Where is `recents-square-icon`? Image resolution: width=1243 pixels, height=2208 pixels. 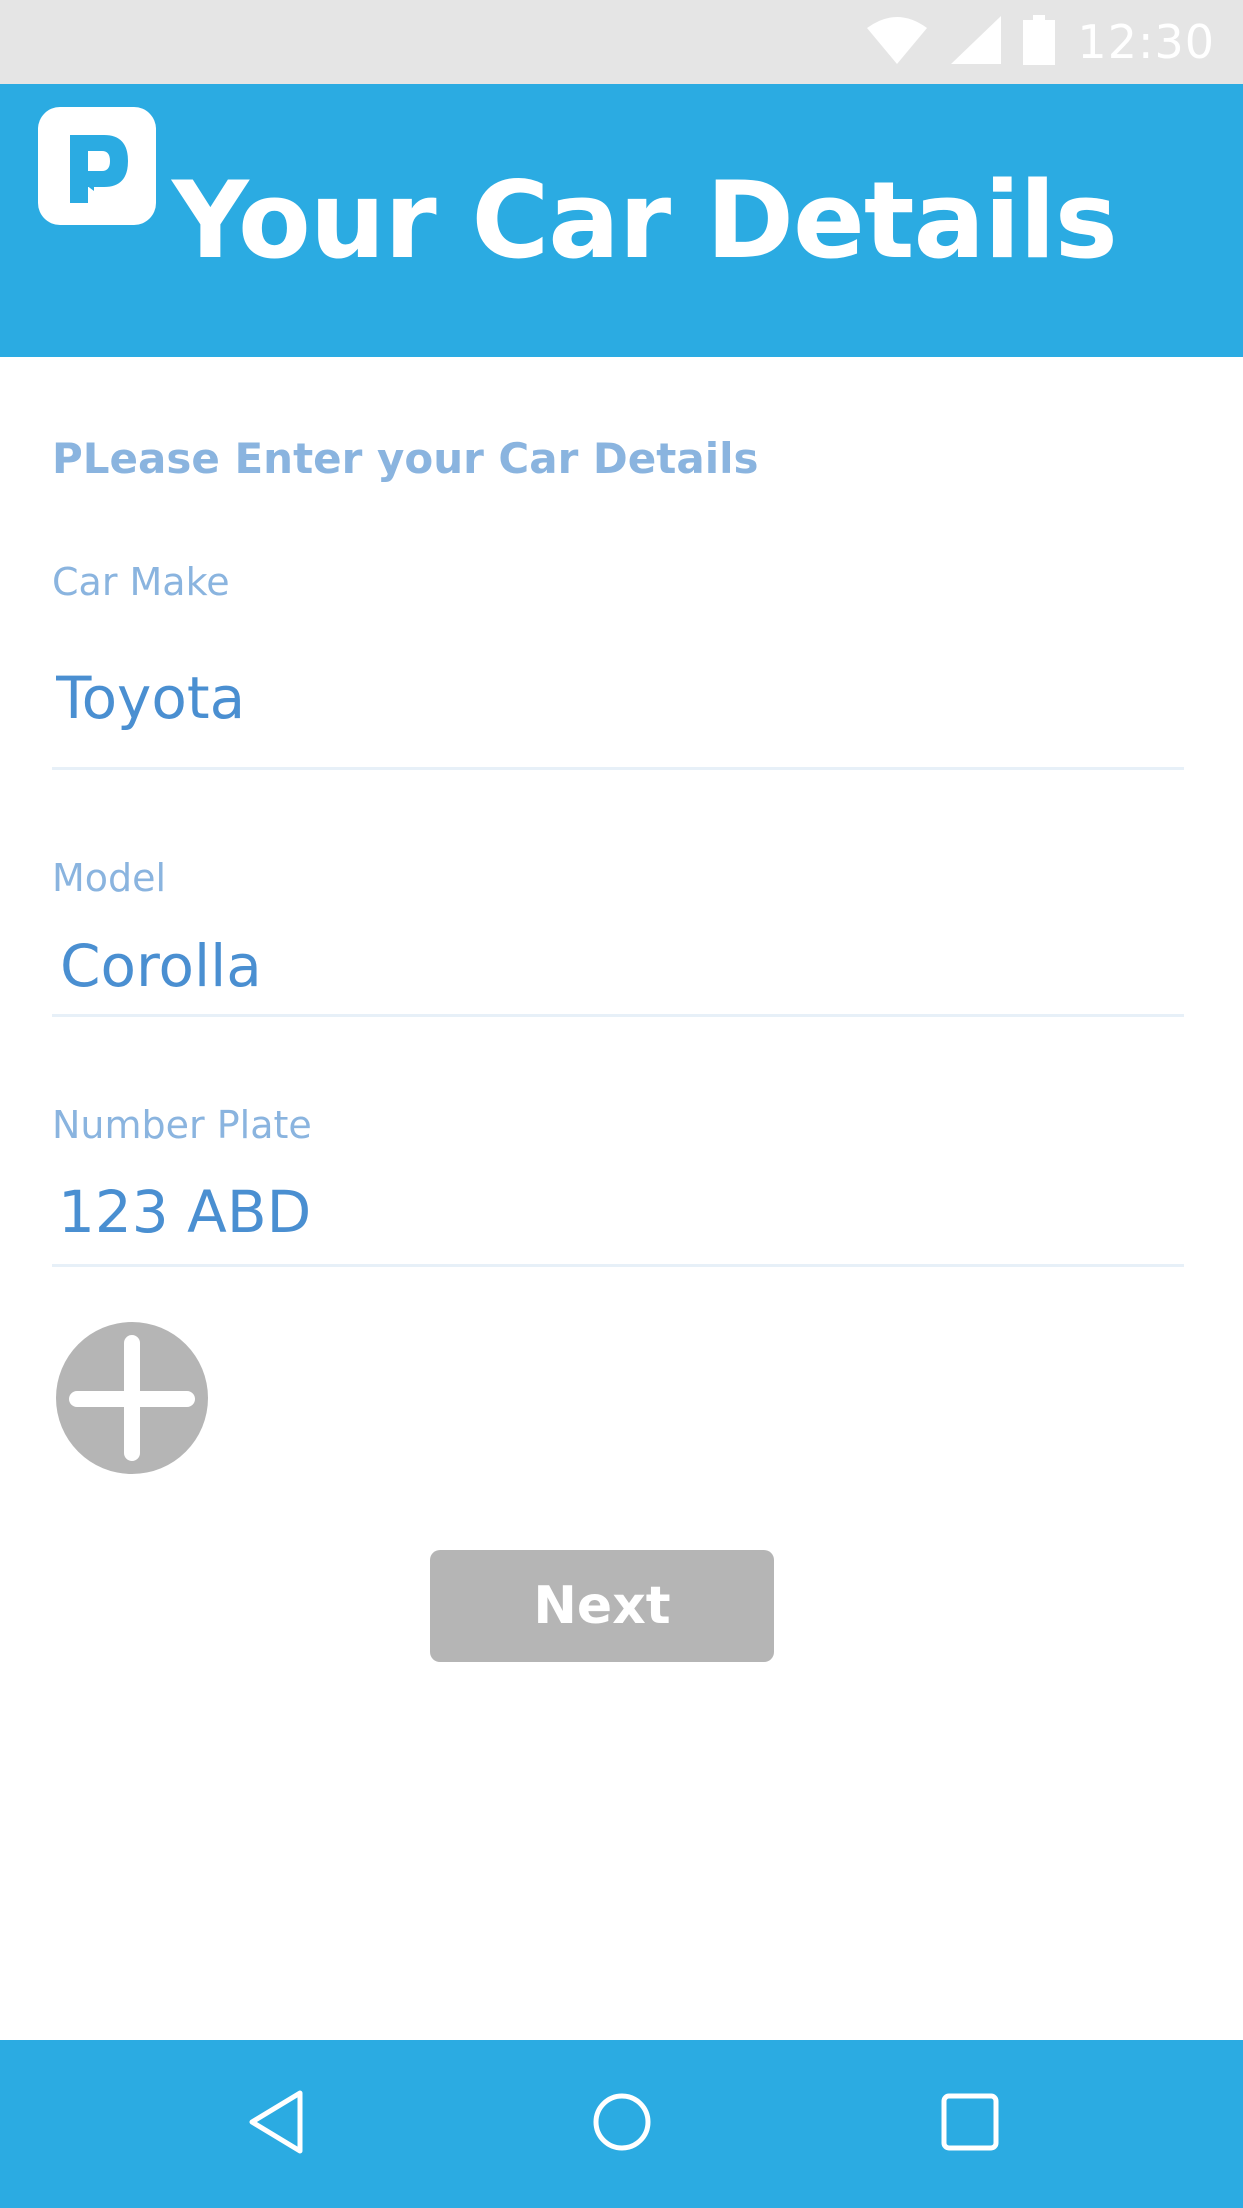
recents-square-icon is located at coordinates (970, 2124).